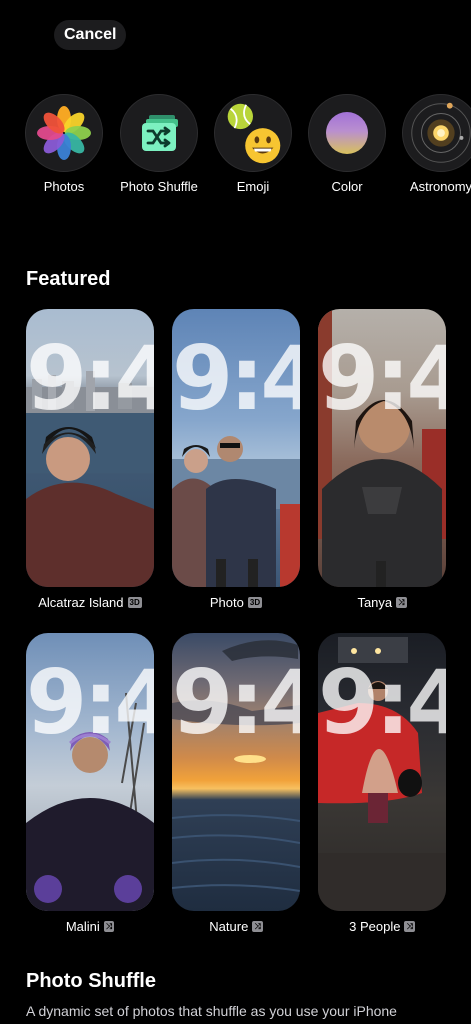 Image resolution: width=471 pixels, height=1024 pixels. Describe the element at coordinates (68, 279) in the screenshot. I see `featured-title: Featured` at that location.